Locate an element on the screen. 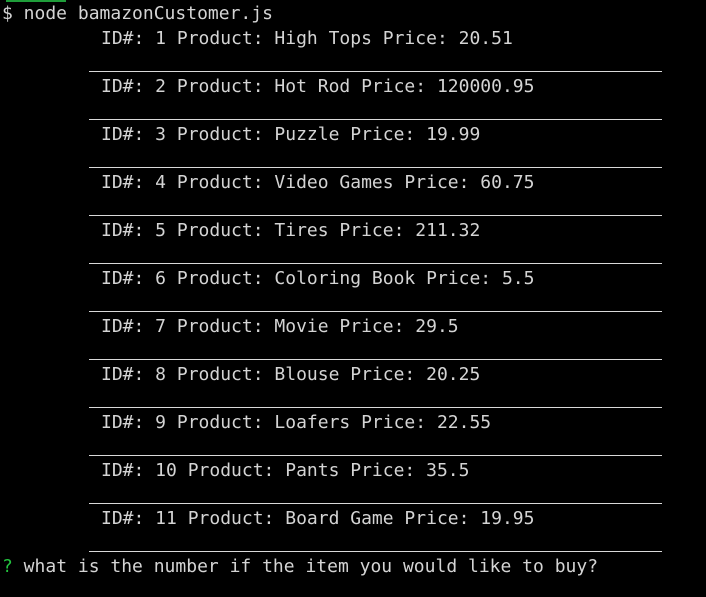  product-row: ID#: 10 Product: Pants Price: 35.5 is located at coordinates (353, 482).